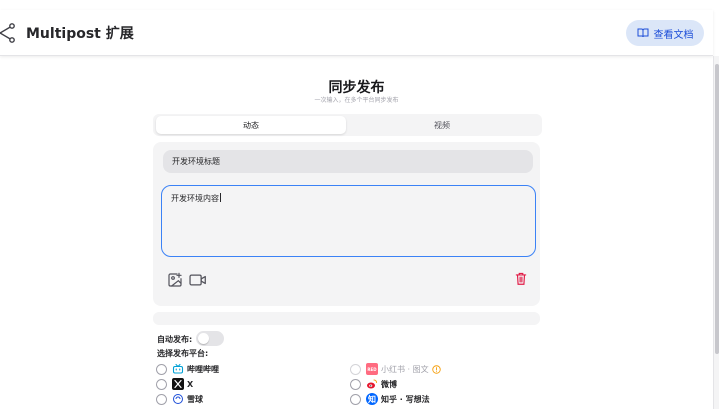 This screenshot has height=409, width=719. Describe the element at coordinates (359, 5) in the screenshot. I see `top-strip` at that location.